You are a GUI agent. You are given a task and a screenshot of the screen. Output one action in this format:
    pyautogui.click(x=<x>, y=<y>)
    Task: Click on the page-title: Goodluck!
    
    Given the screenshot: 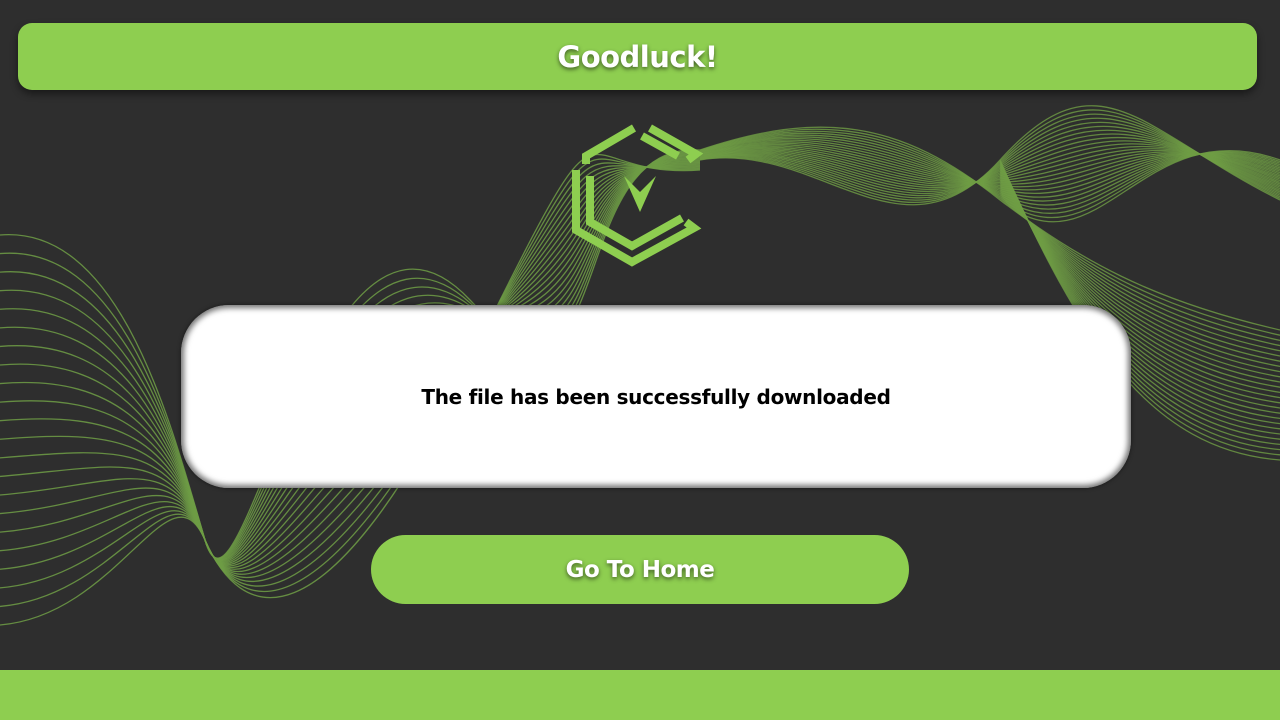 What is the action you would take?
    pyautogui.click(x=637, y=56)
    